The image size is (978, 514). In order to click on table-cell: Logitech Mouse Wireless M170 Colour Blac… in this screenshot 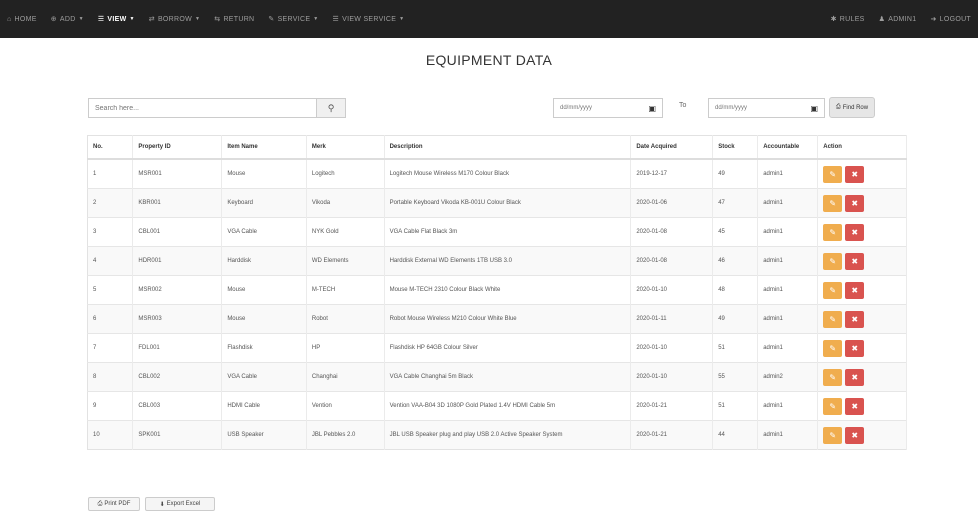, I will do `click(508, 173)`.